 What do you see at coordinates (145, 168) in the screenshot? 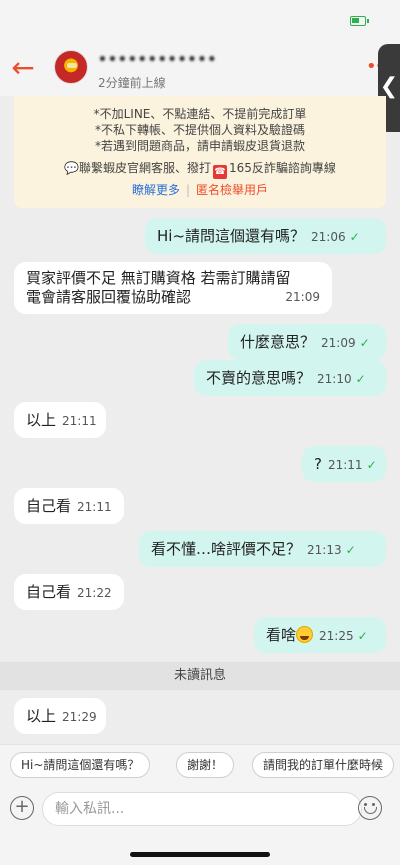
I see `contact-text: 聯繫蝦皮官網客服、撥打` at bounding box center [145, 168].